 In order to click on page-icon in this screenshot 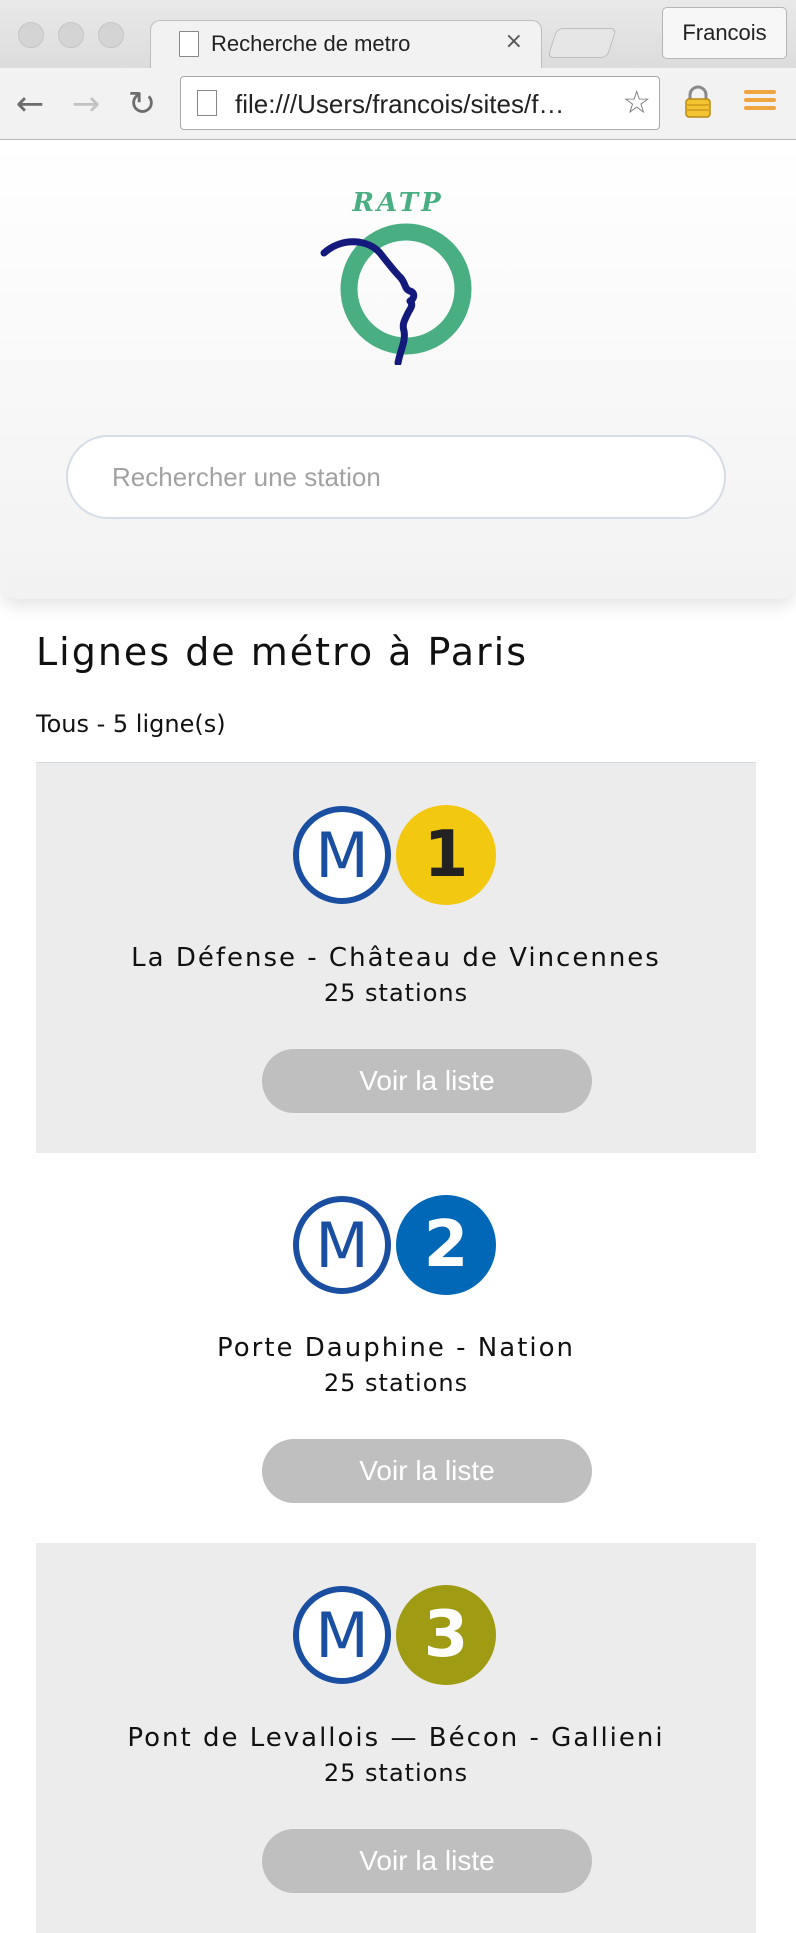, I will do `click(207, 103)`.